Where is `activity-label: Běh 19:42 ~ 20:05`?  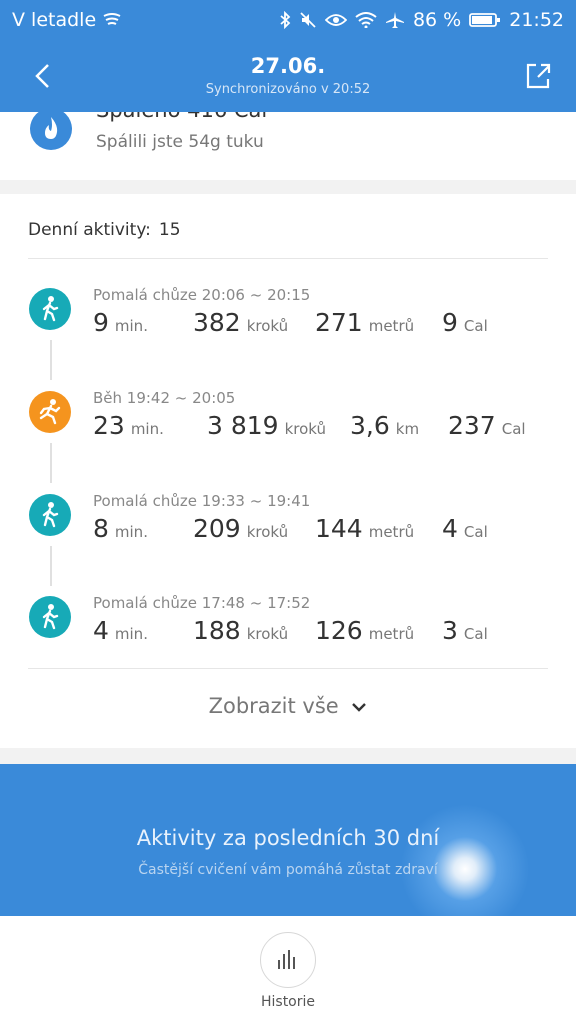
activity-label: Běh 19:42 ~ 20:05 is located at coordinates (164, 398).